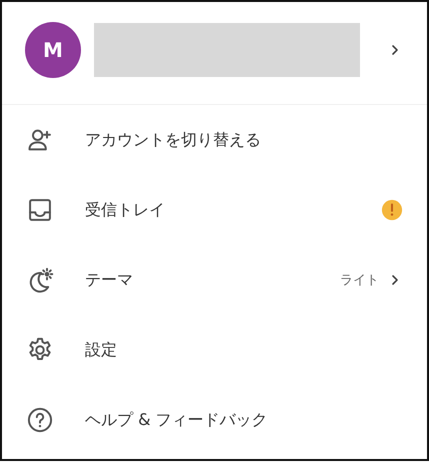  What do you see at coordinates (173, 140) in the screenshot?
I see `menu-label: アカウントを切り替える` at bounding box center [173, 140].